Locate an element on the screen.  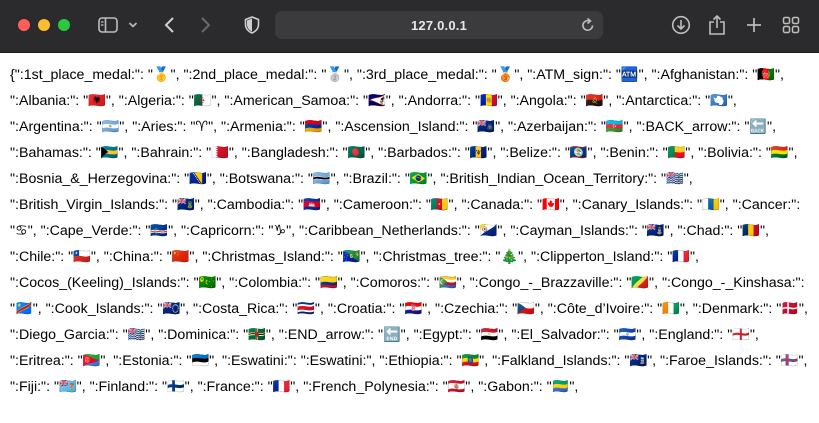
url-text: 127.0.0.1 is located at coordinates (438, 25).